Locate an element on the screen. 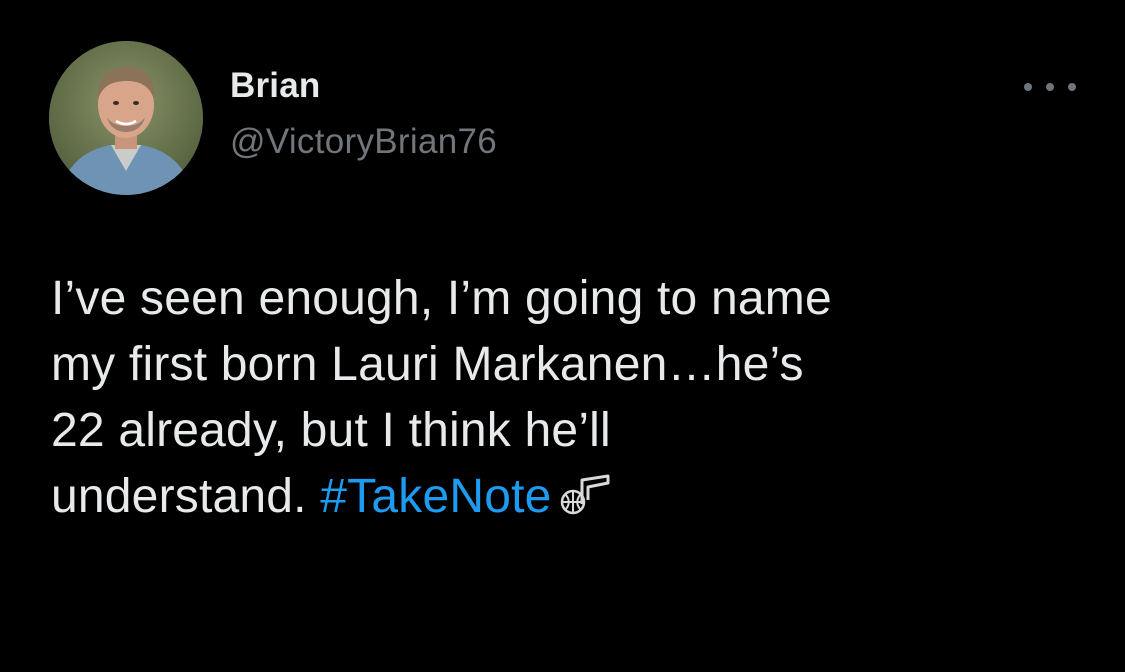 The width and height of the screenshot is (1125, 672). more-horizontal-icon is located at coordinates (1050, 87).